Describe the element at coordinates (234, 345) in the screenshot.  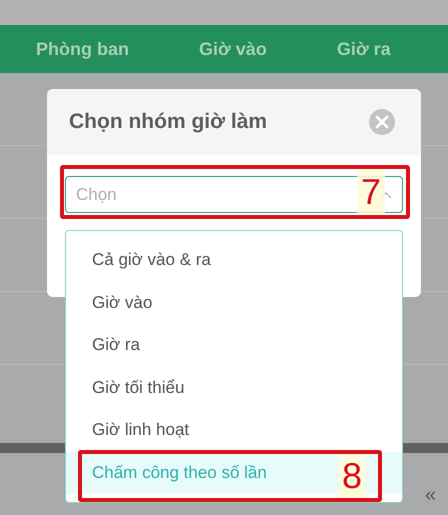
I see `dropdown-option: Giờ ra` at that location.